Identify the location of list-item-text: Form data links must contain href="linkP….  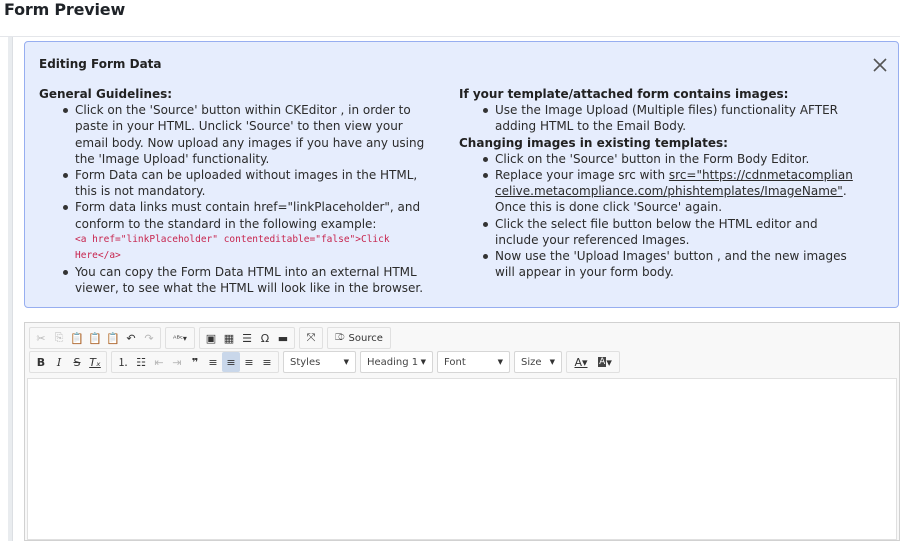
(248, 215).